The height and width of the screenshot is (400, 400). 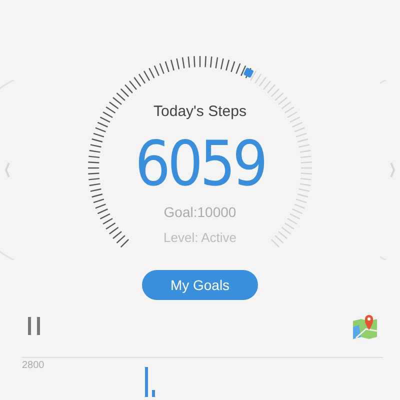 What do you see at coordinates (34, 326) in the screenshot?
I see `pause-icon` at bounding box center [34, 326].